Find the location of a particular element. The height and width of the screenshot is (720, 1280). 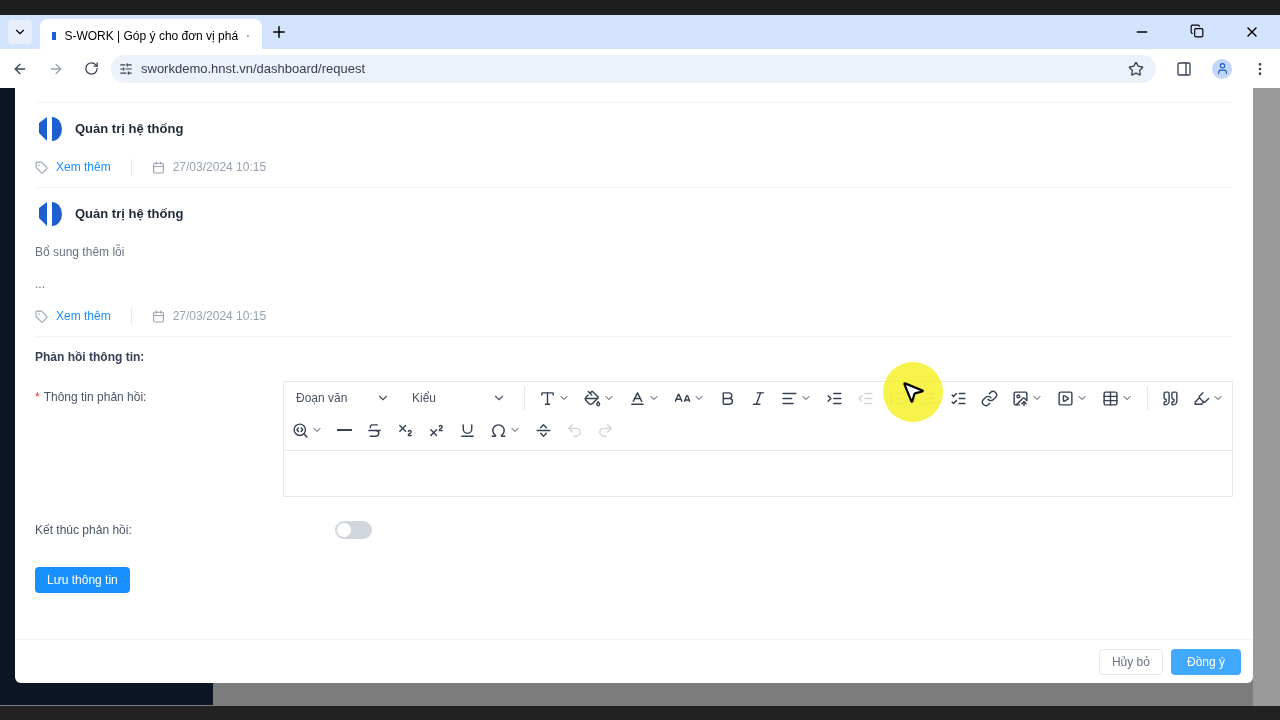

underline-icon is located at coordinates (467, 430).